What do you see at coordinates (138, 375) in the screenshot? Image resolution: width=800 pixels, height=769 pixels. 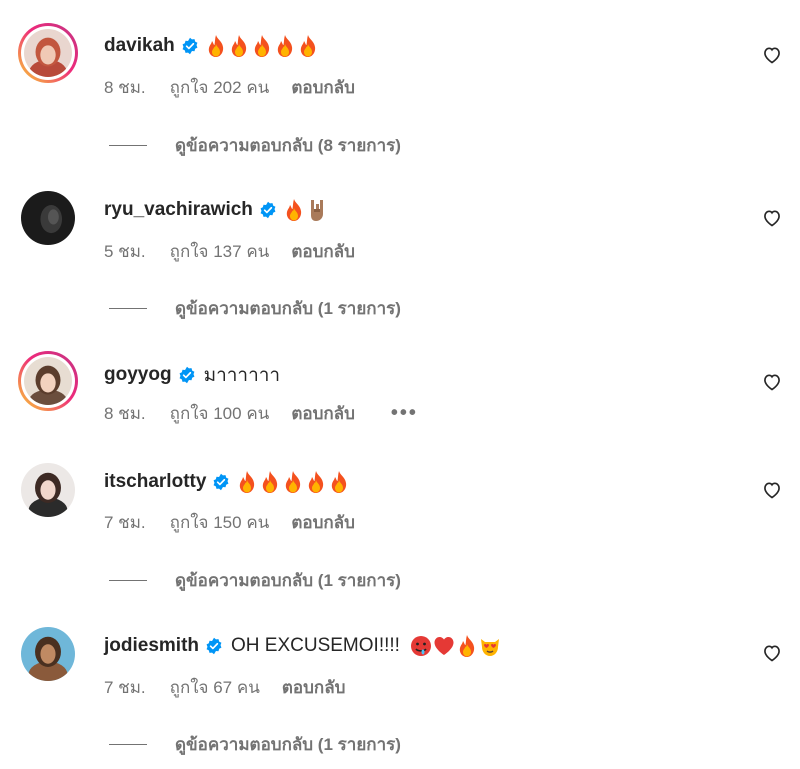 I see `username: goyyog` at bounding box center [138, 375].